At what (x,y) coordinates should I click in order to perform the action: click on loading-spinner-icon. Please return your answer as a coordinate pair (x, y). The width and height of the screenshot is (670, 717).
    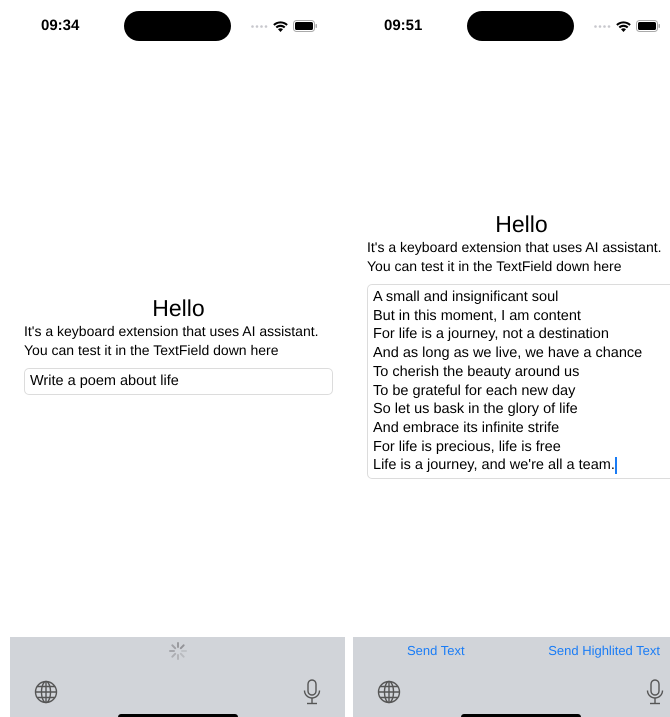
    Looking at the image, I should click on (177, 651).